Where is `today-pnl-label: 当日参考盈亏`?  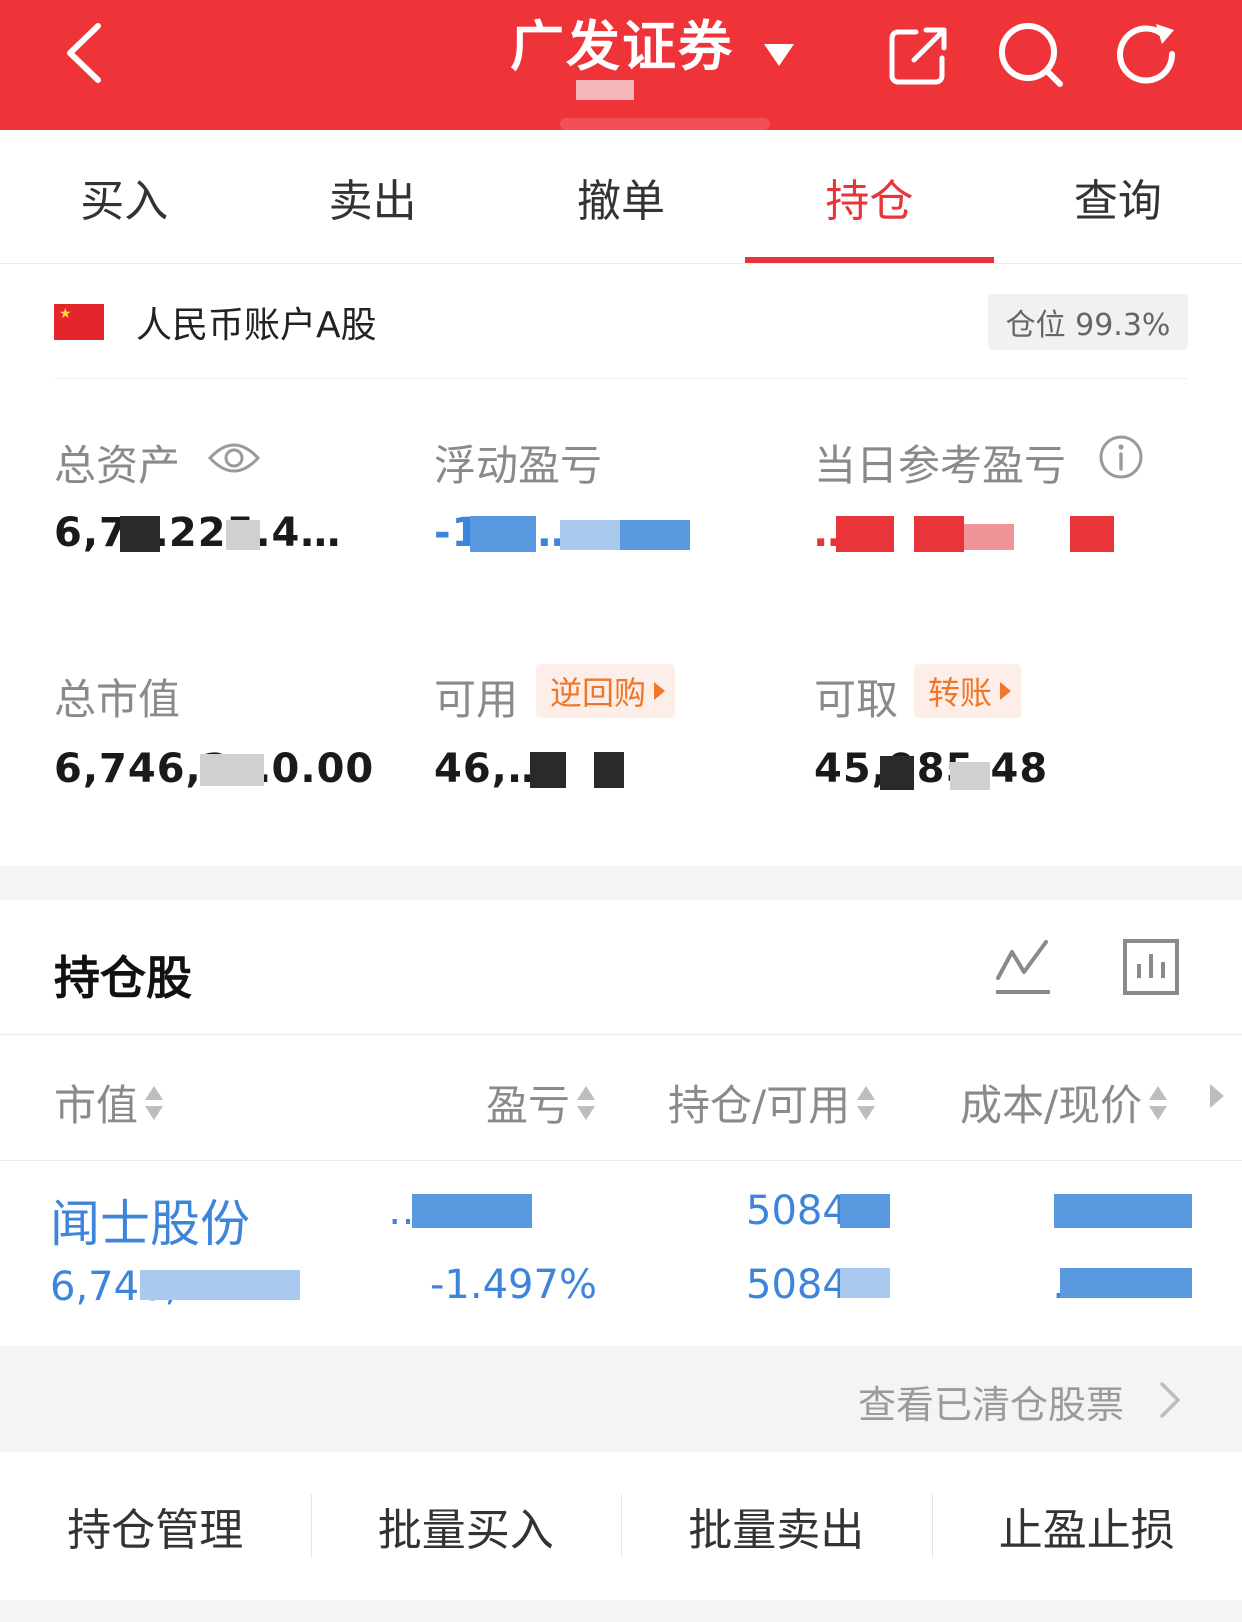
today-pnl-label: 当日参考盈亏 is located at coordinates (940, 465).